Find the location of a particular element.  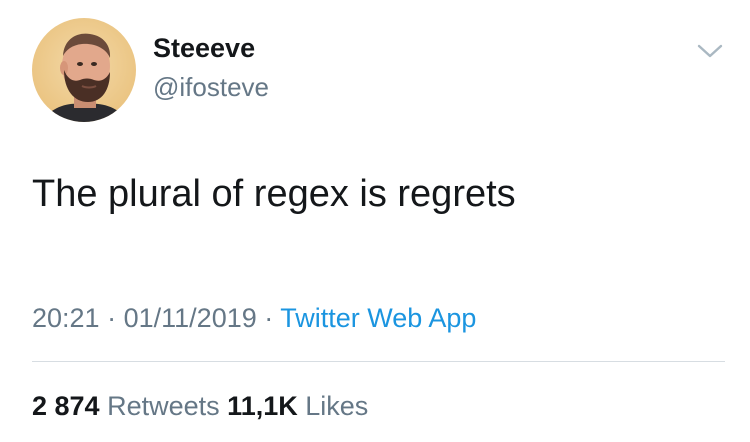

username-handle: @ifosteve is located at coordinates (211, 87).